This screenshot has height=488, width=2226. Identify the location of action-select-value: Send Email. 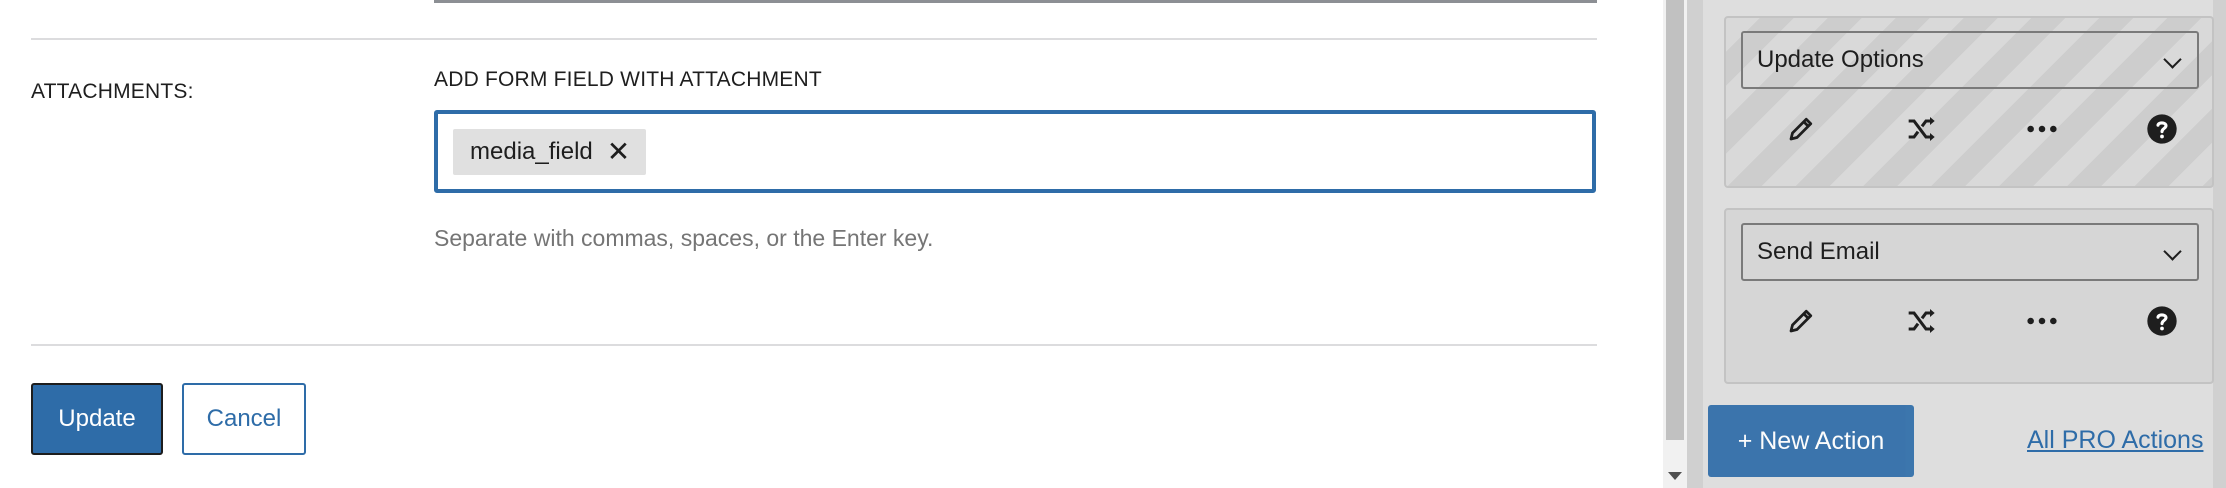
(1818, 251).